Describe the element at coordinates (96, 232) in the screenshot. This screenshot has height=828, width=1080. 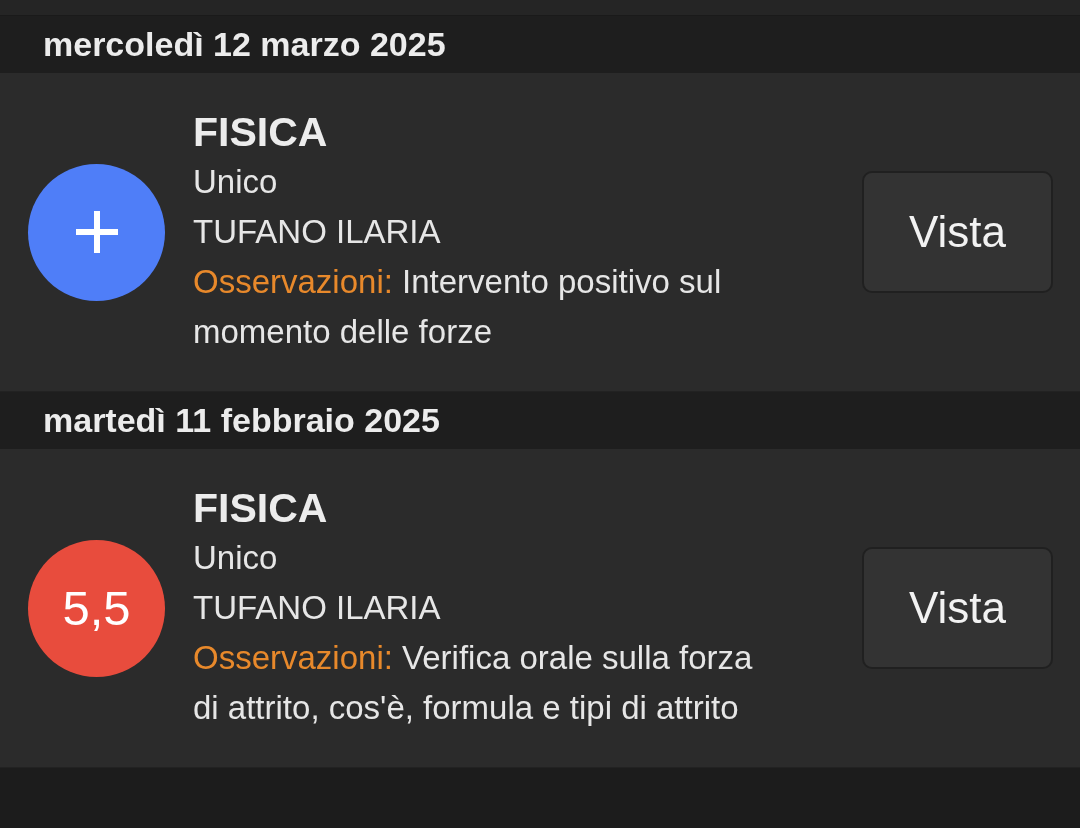
I see `plus-icon` at that location.